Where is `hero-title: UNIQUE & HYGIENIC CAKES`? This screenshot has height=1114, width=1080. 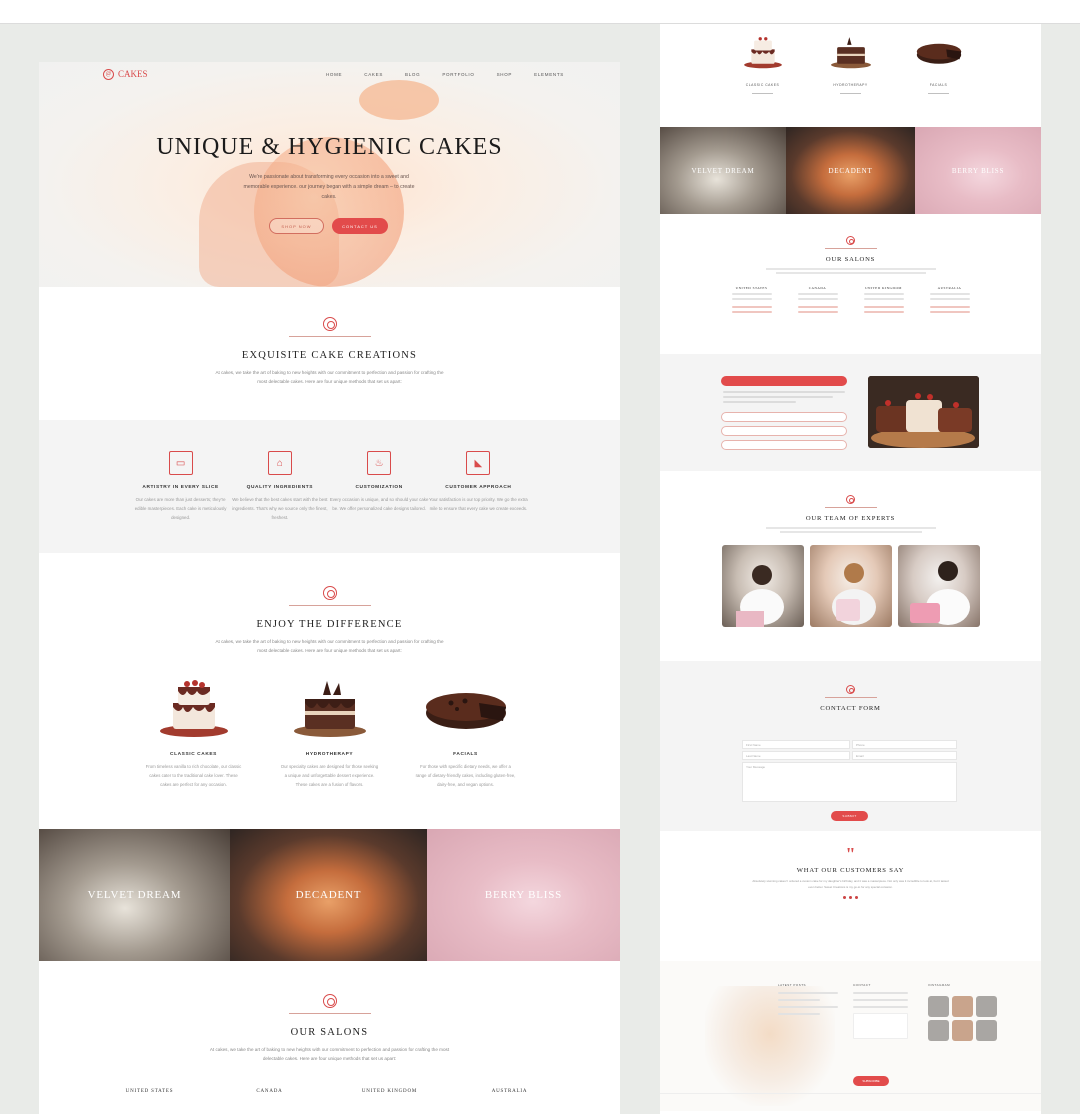 hero-title: UNIQUE & HYGIENIC CAKES is located at coordinates (329, 147).